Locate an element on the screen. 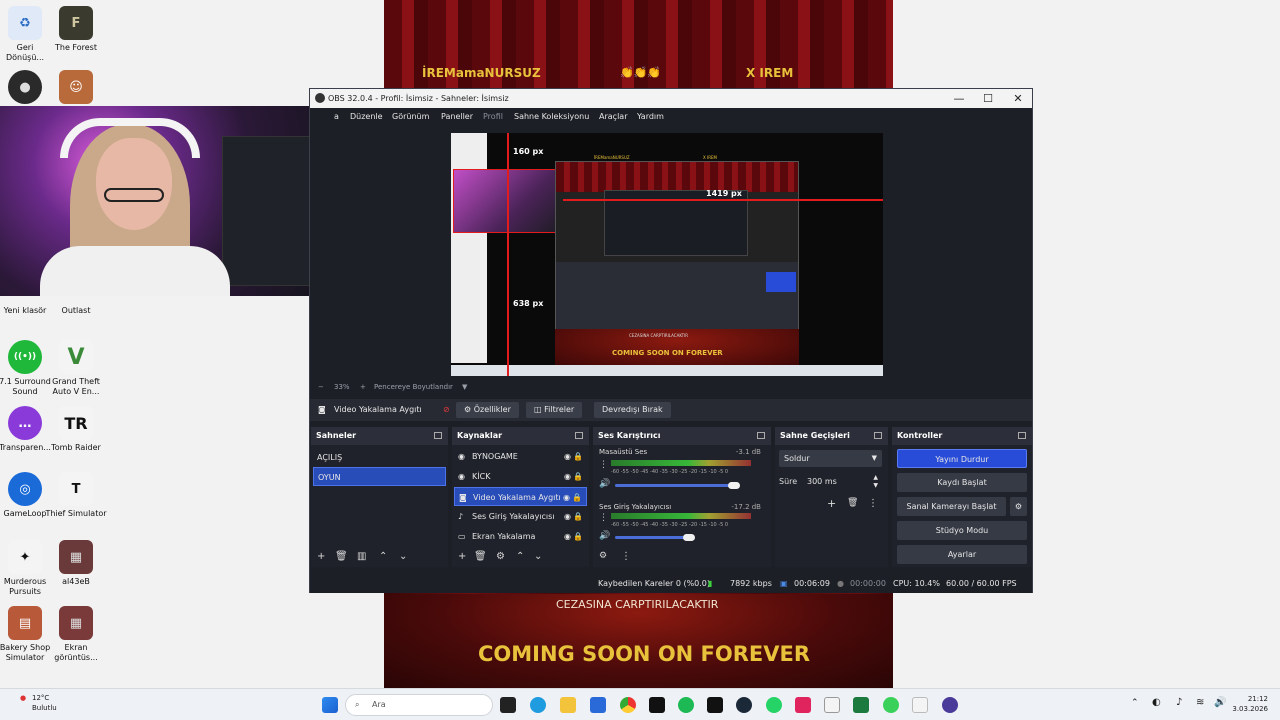 This screenshot has height=720, width=1280. remove-transition-icon: 🗑 is located at coordinates (852, 503).